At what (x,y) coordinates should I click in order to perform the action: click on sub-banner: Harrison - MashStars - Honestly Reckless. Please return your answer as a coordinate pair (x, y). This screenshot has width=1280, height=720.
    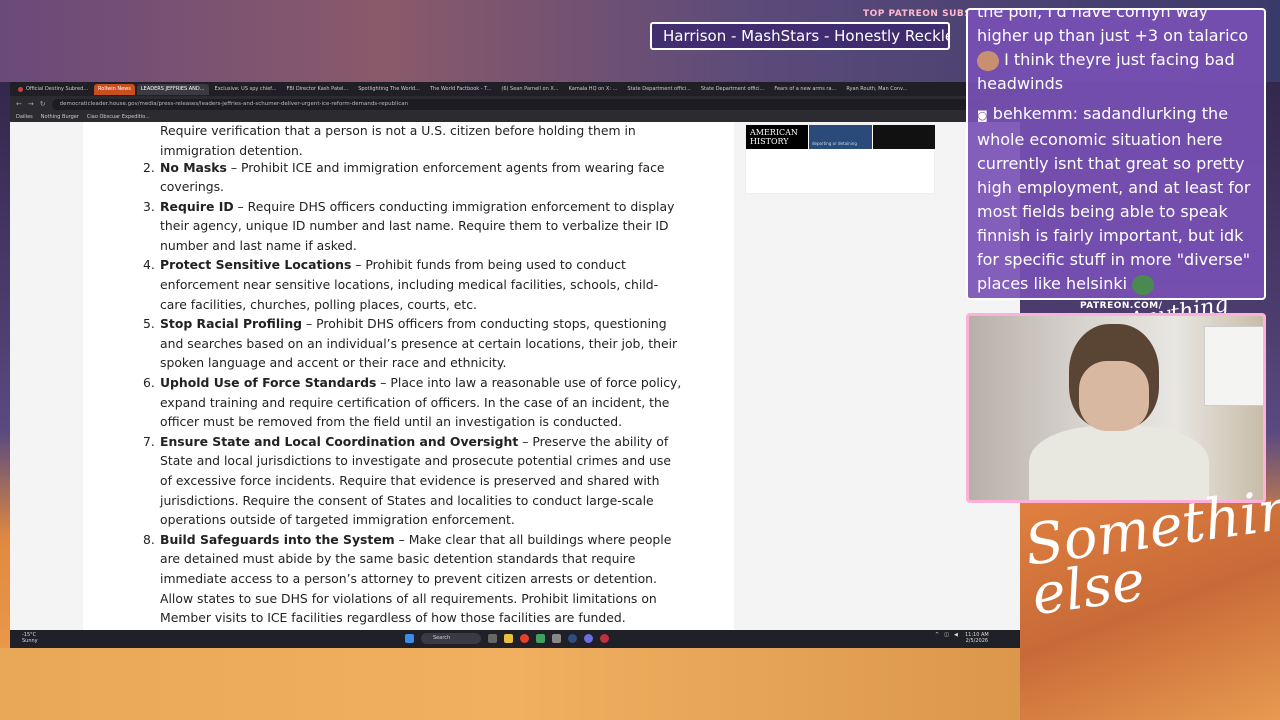
    Looking at the image, I should click on (800, 36).